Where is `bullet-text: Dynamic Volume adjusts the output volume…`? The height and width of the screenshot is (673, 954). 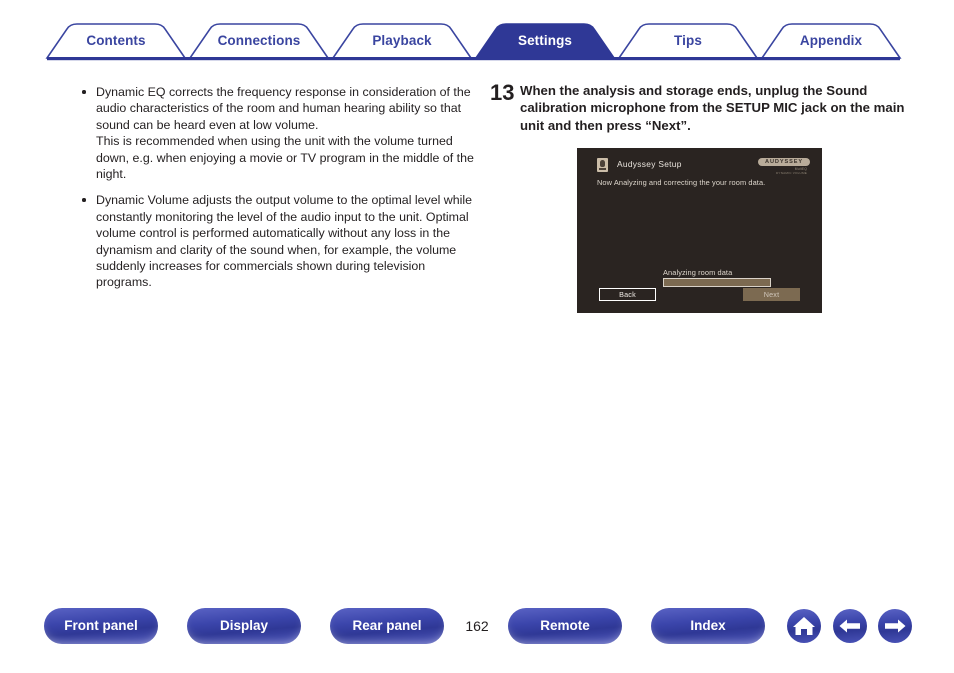 bullet-text: Dynamic Volume adjusts the output volume… is located at coordinates (284, 241).